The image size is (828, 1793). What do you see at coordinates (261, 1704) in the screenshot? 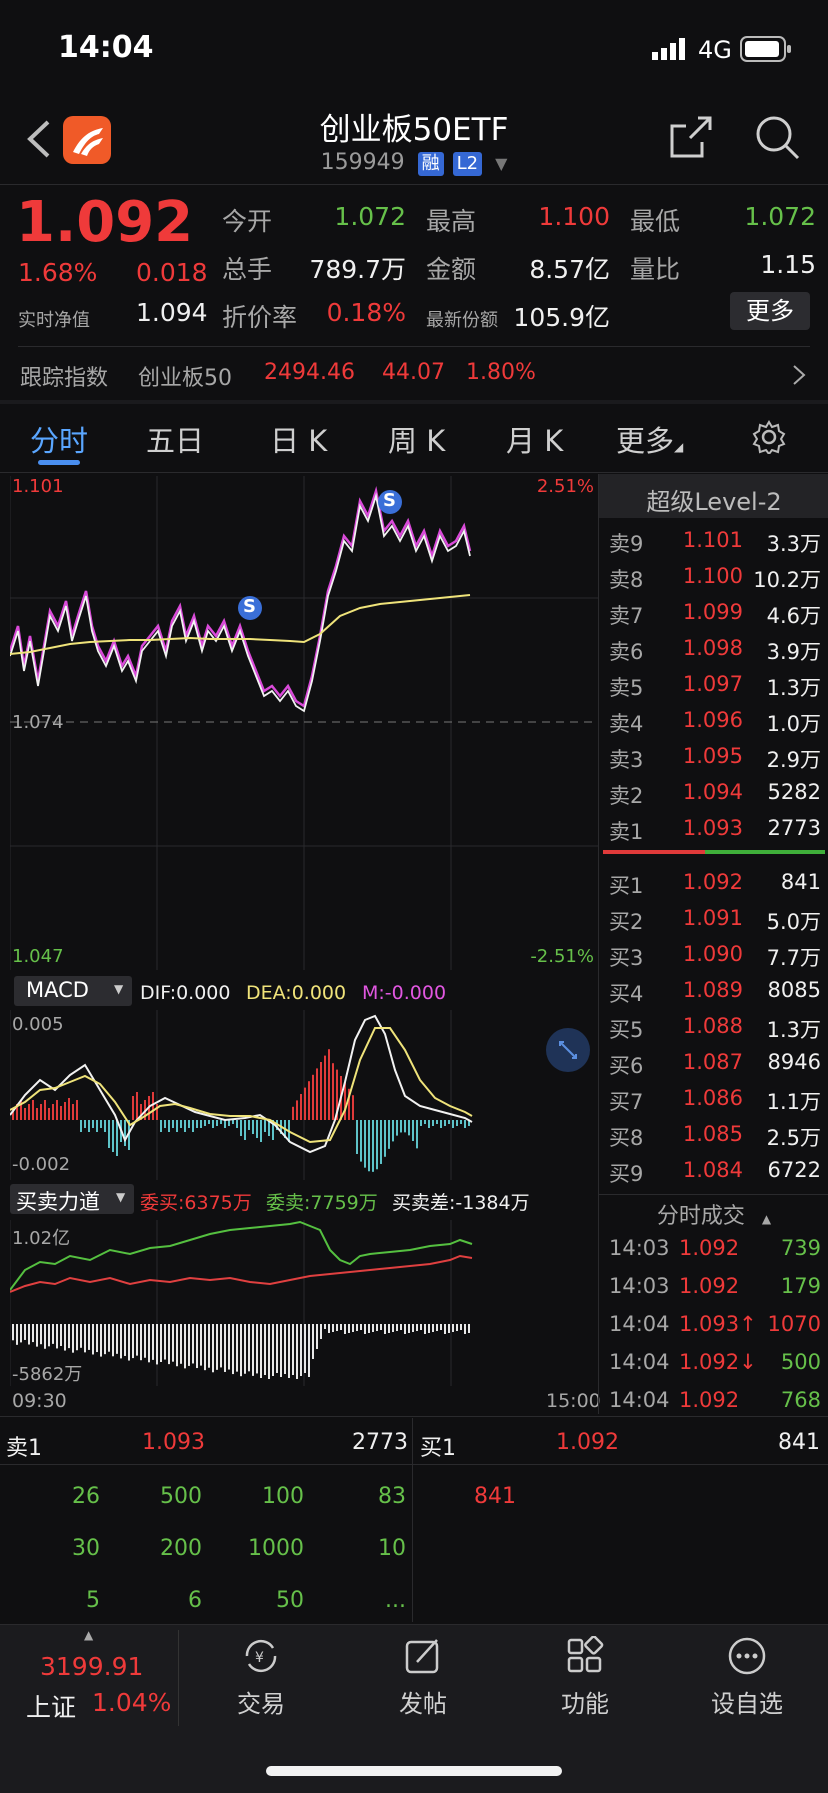
I see `nav-trade-label: 交易` at bounding box center [261, 1704].